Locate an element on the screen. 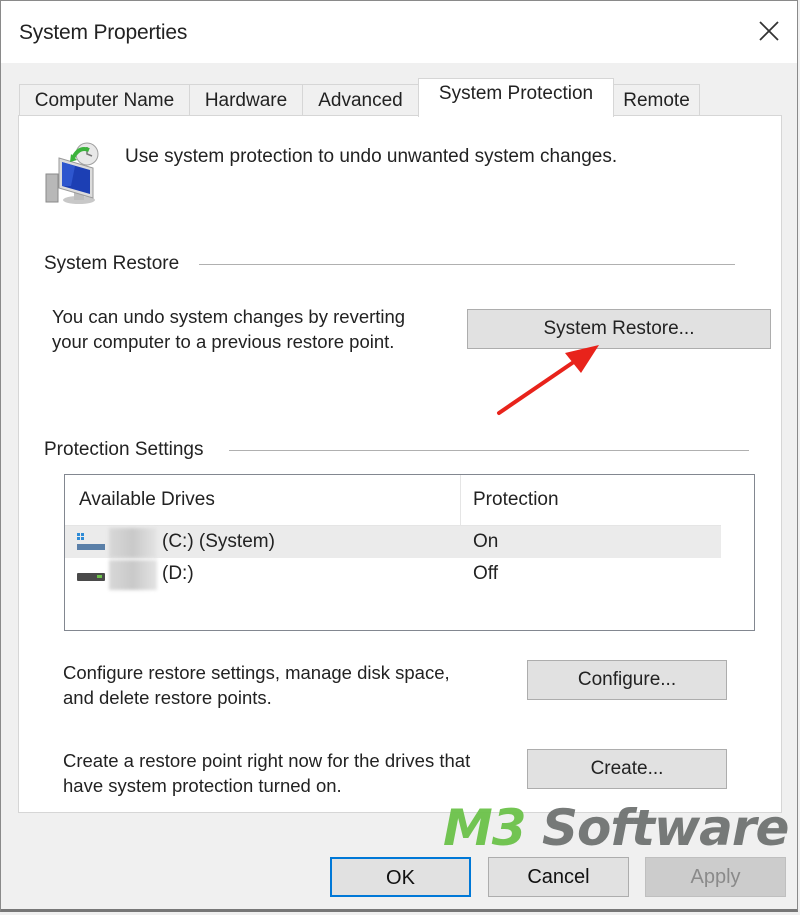 This screenshot has height=915, width=800. close-icon is located at coordinates (769, 31).